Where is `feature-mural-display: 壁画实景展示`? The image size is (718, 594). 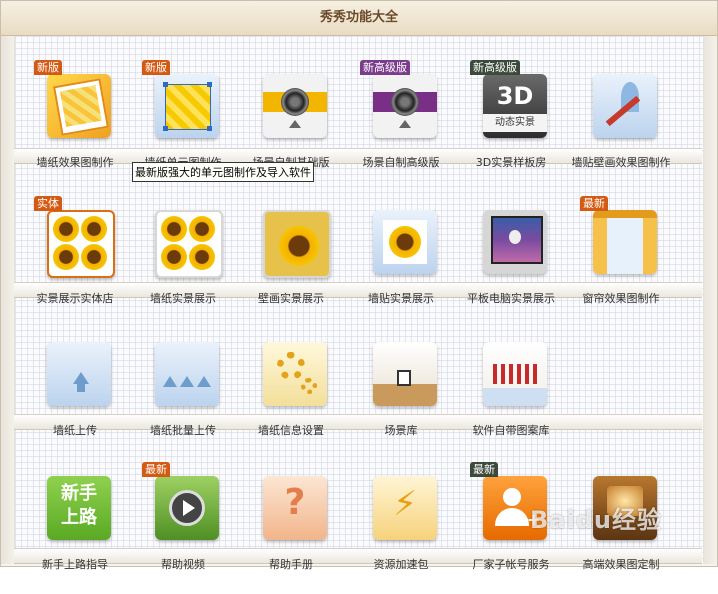 feature-mural-display: 壁画实景展示 is located at coordinates (291, 269).